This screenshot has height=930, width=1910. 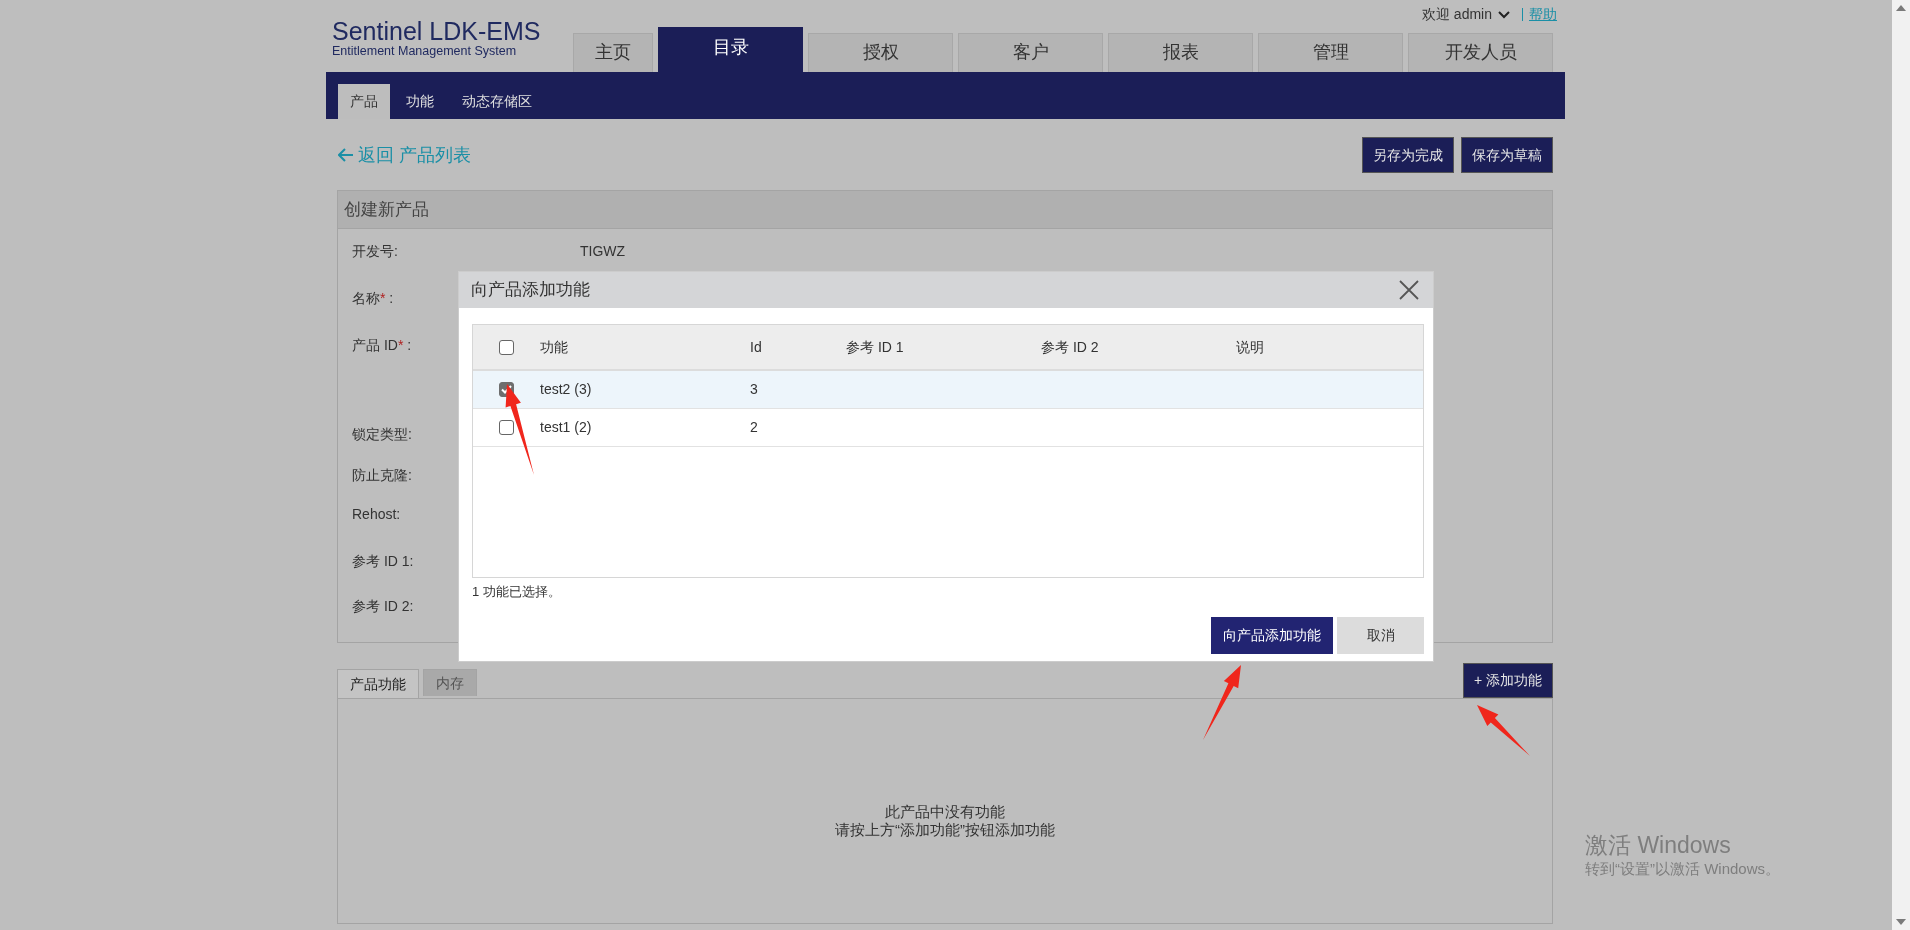 What do you see at coordinates (945, 812) in the screenshot?
I see `empty-message: 此产品中没有功能` at bounding box center [945, 812].